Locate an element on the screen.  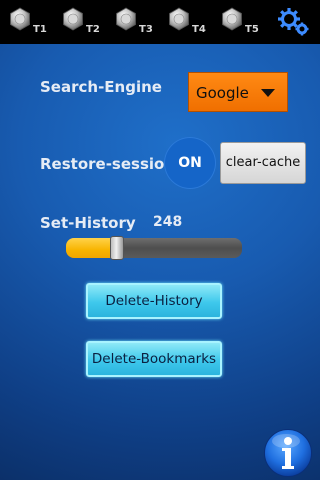
history-value: 248 is located at coordinates (168, 222).